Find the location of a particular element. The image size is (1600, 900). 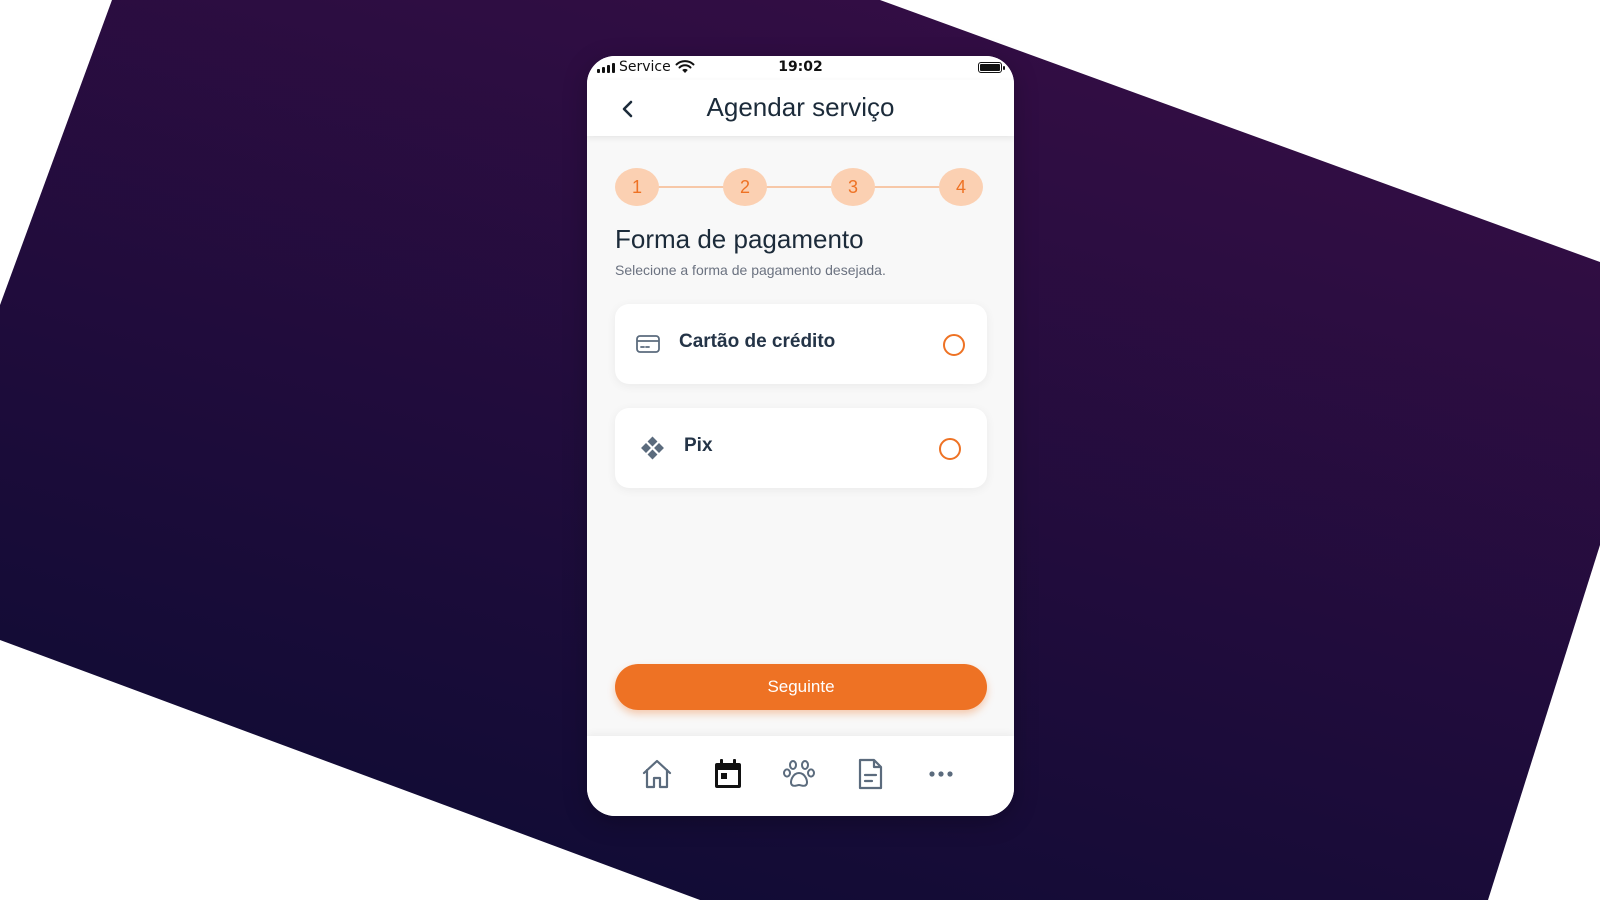

stepper-line is located at coordinates (801, 187).